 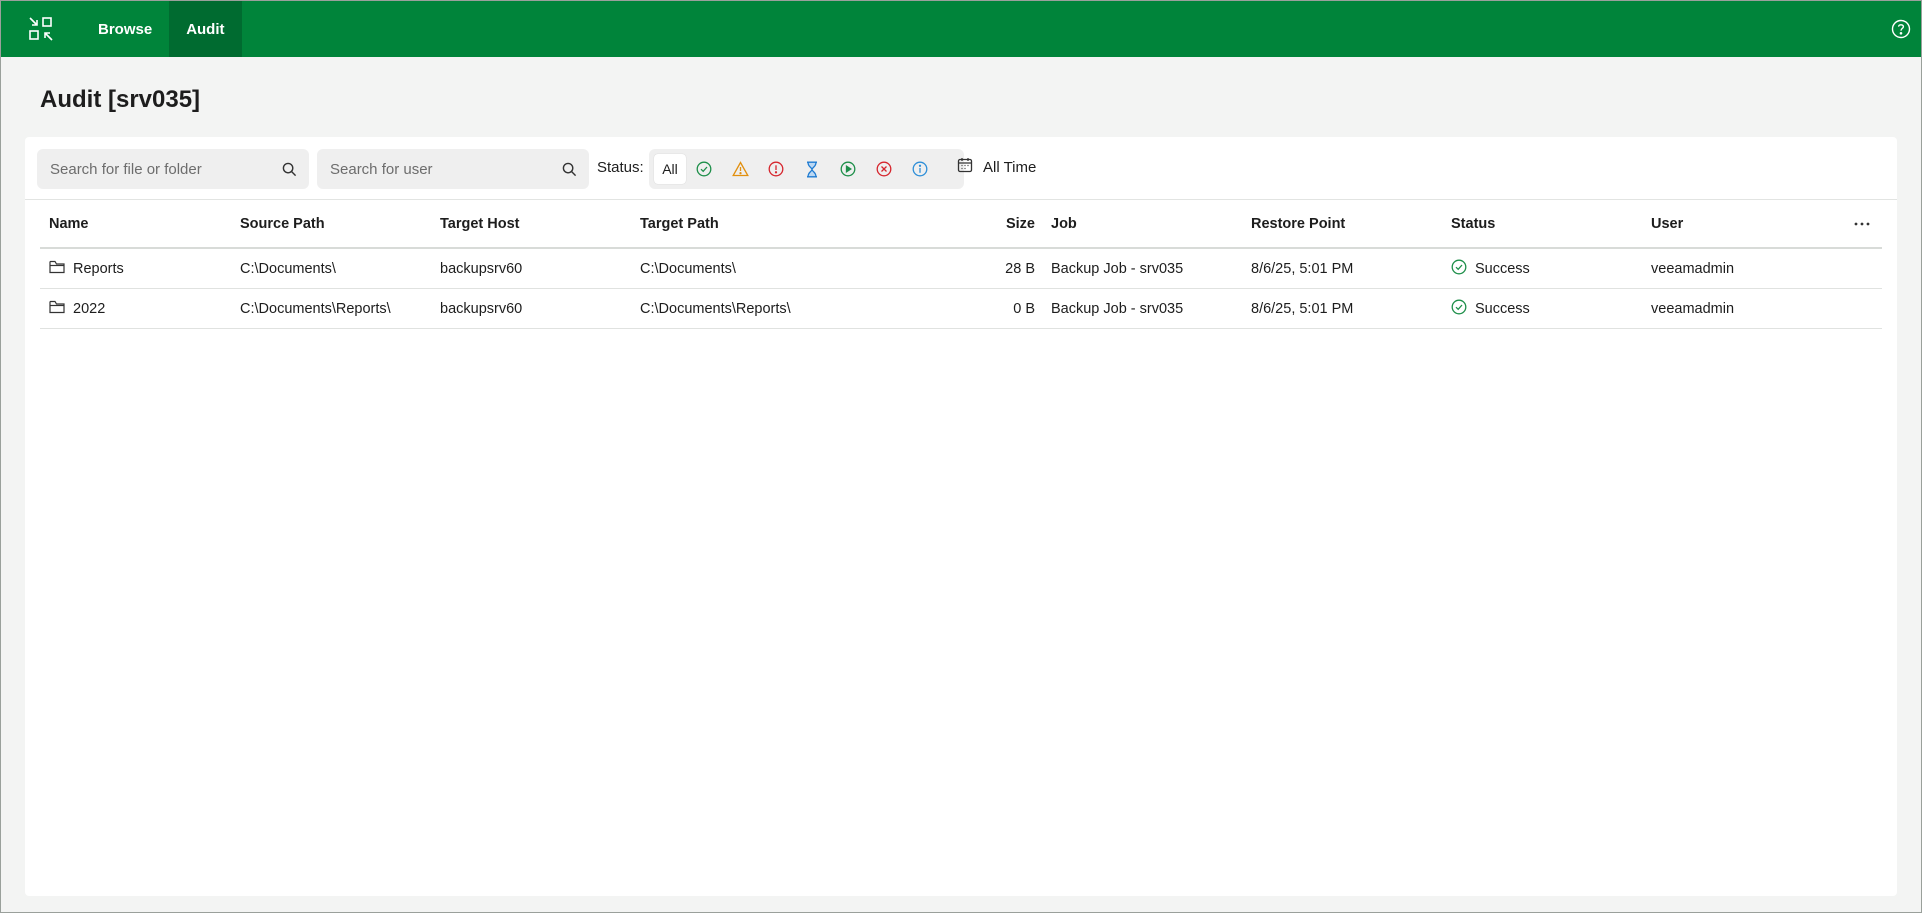 What do you see at coordinates (848, 169) in the screenshot?
I see `running-icon` at bounding box center [848, 169].